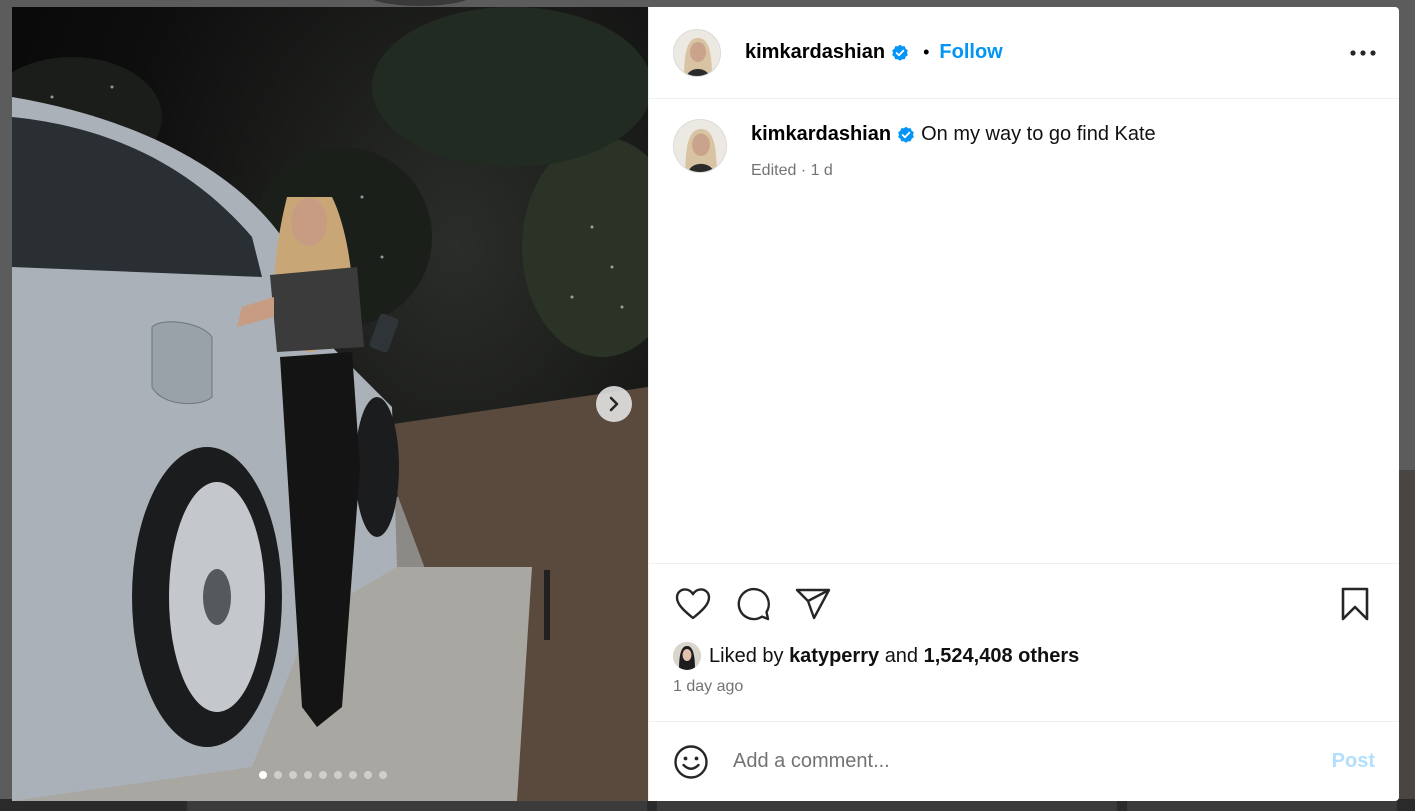 This screenshot has width=1415, height=811. I want to click on liker-username: katyperry, so click(834, 656).